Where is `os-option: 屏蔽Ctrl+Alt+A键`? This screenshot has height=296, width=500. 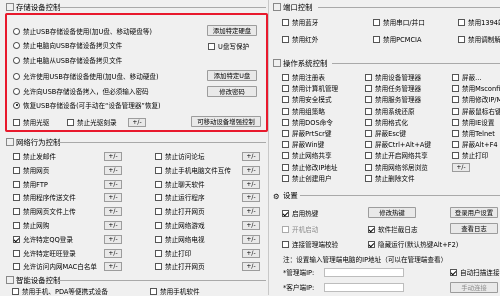
os-option: 屏蔽Ctrl+Alt+A键 is located at coordinates (398, 144).